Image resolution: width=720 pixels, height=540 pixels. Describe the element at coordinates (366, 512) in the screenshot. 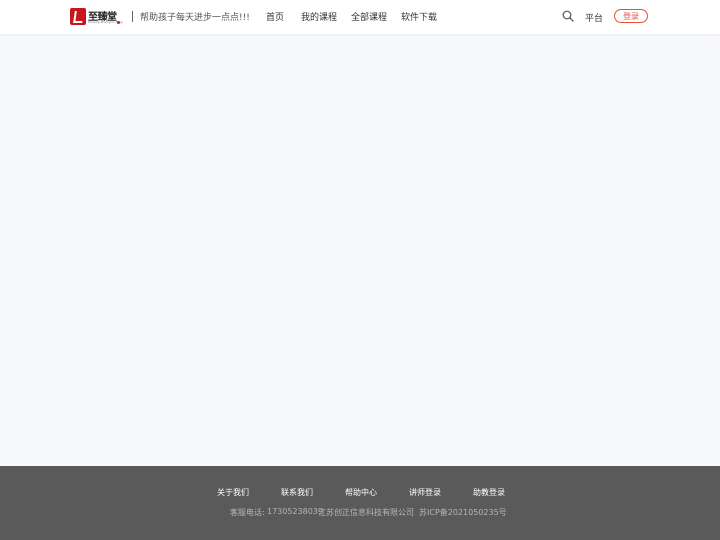

I see `footer-company: 江苏创正信息科技有限公司` at that location.